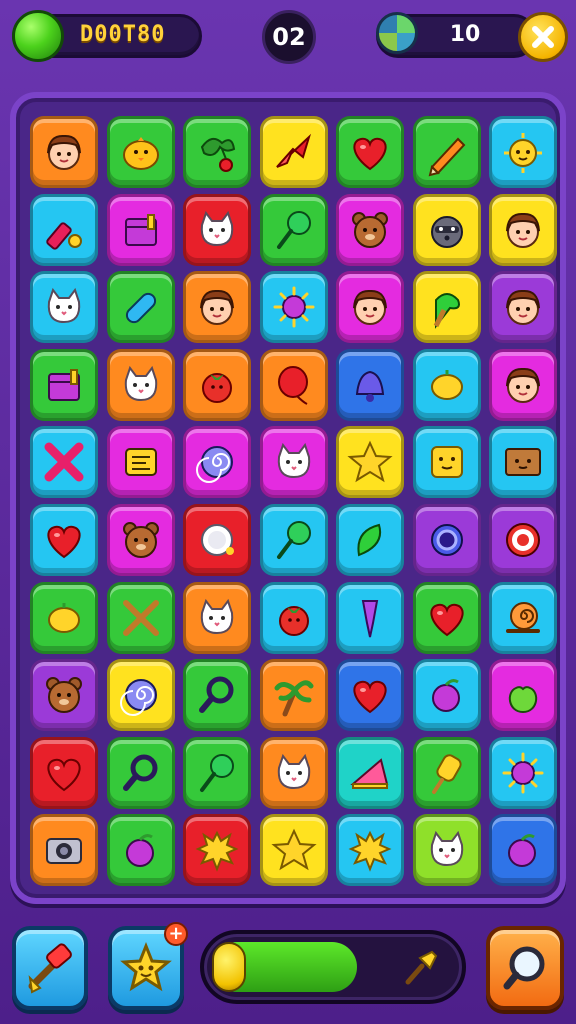 The width and height of the screenshot is (576, 1024). What do you see at coordinates (523, 152) in the screenshot?
I see `tile-r1-c7` at bounding box center [523, 152].